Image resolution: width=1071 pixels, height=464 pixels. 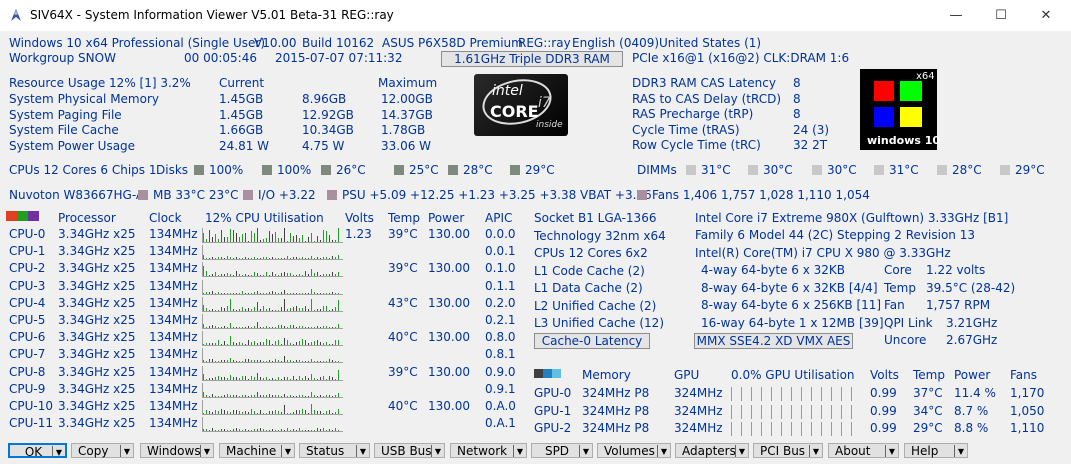 What do you see at coordinates (351, 170) in the screenshot?
I see `disk-reading: 26°C` at bounding box center [351, 170].